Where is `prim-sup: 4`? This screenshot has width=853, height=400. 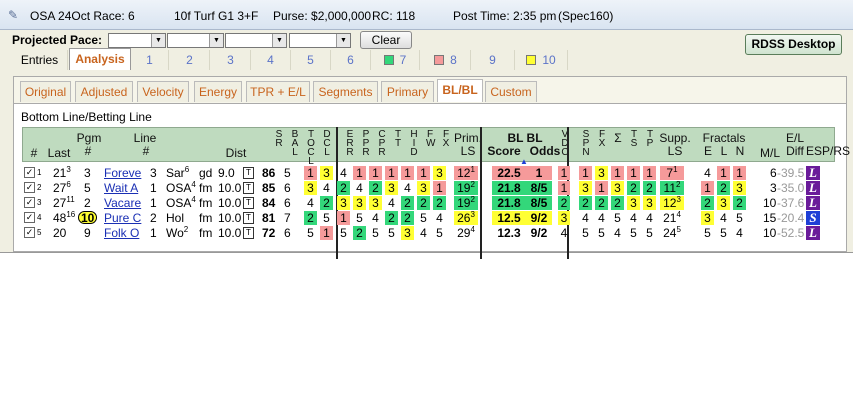
prim-sup: 4 is located at coordinates (472, 229).